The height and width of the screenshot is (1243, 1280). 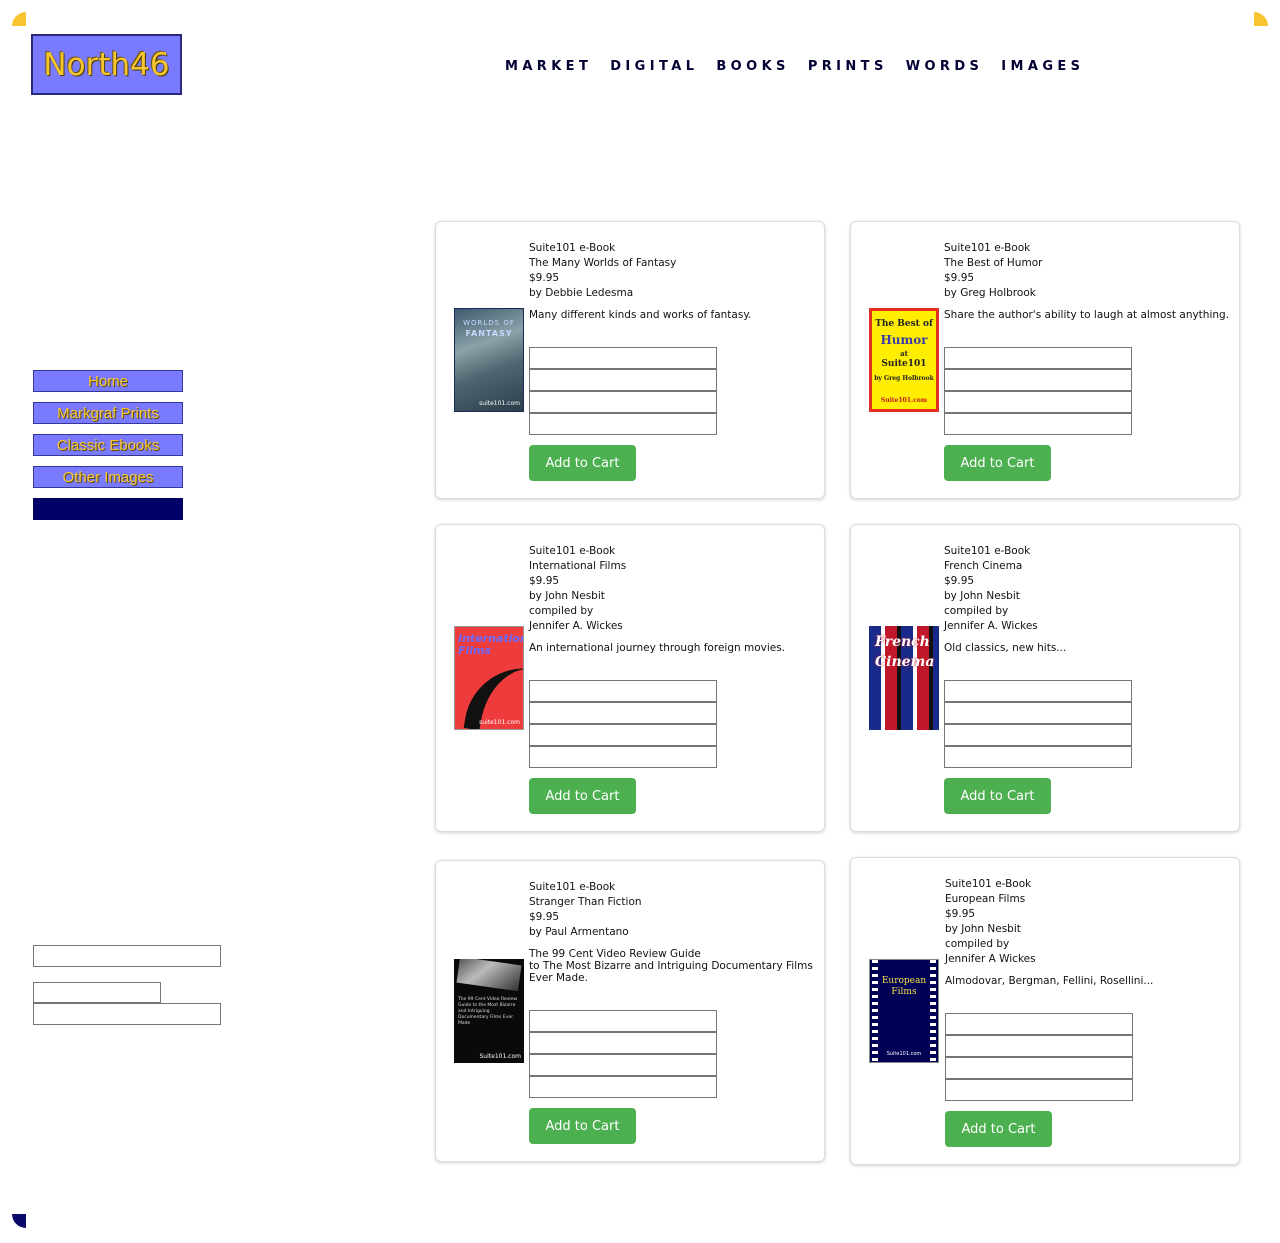 I want to click on cover-text: Suite101, so click(x=904, y=364).